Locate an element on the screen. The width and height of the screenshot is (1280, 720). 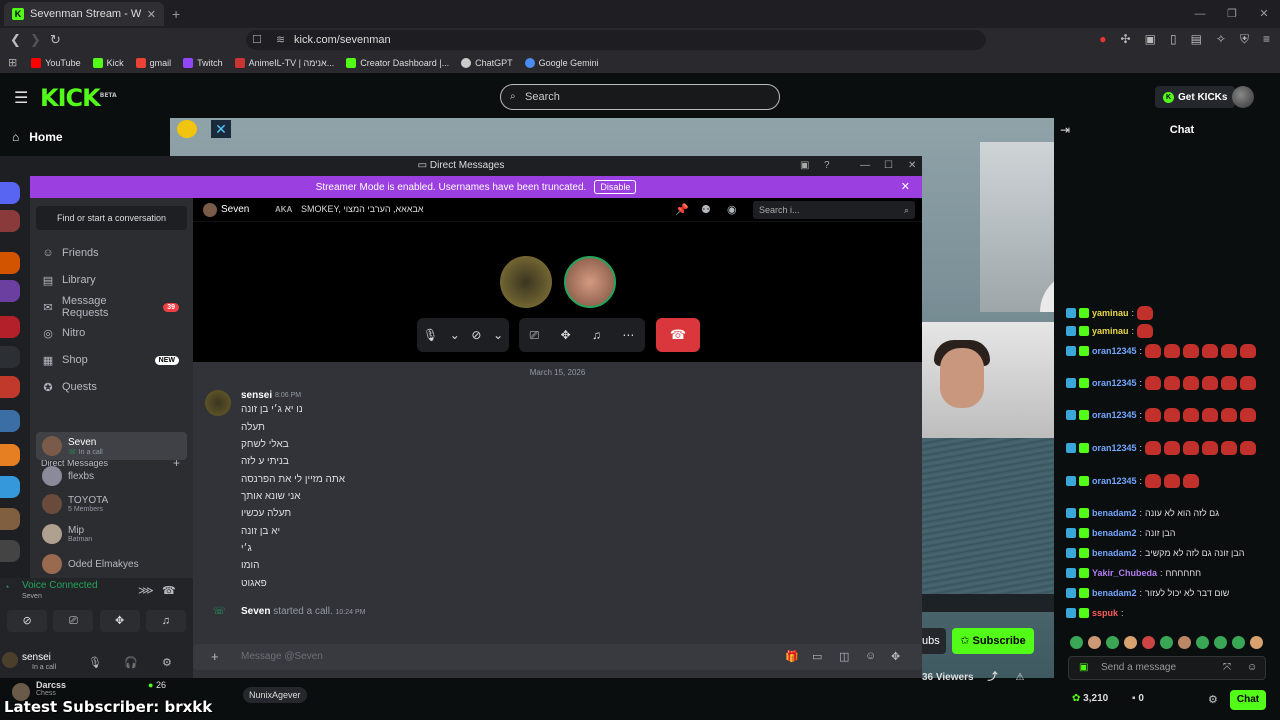
chat-identity-icon: ▣ is located at coordinates (1083, 668).